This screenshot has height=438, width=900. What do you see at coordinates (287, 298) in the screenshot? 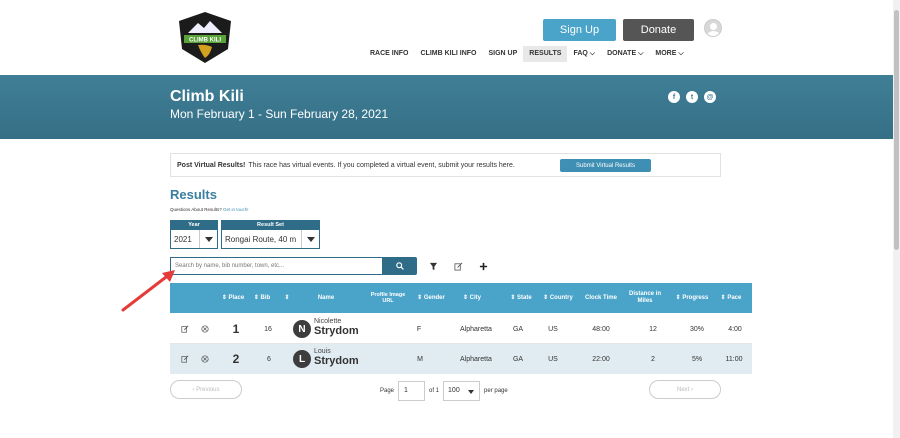
I see `th-sort: ⇕` at bounding box center [287, 298].